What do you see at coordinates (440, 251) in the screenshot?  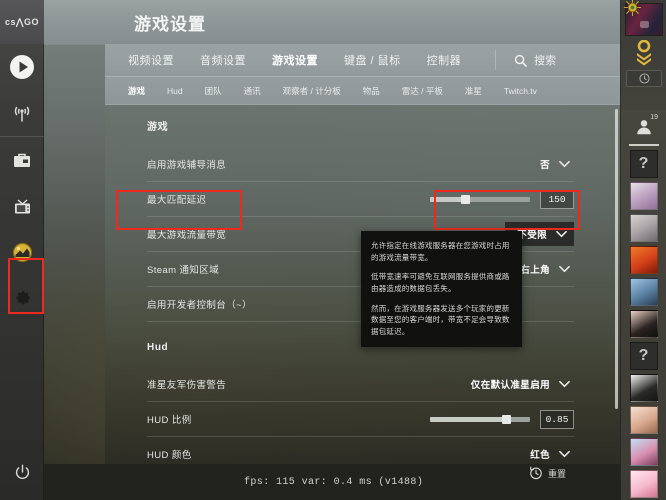 I see `tooltip-paragraph: 允许指定在线游戏服务器在您游戏时占用的游戏流量带宽。` at bounding box center [440, 251].